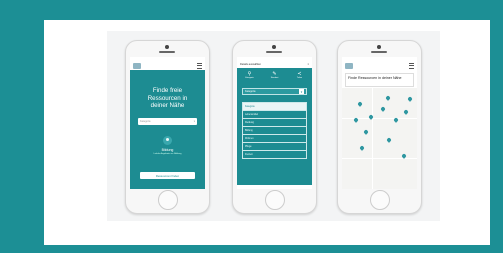 Image resolution: width=503 pixels, height=253 pixels. Describe the element at coordinates (299, 75) in the screenshot. I see `tab-share: ≺ Teilen` at that location.